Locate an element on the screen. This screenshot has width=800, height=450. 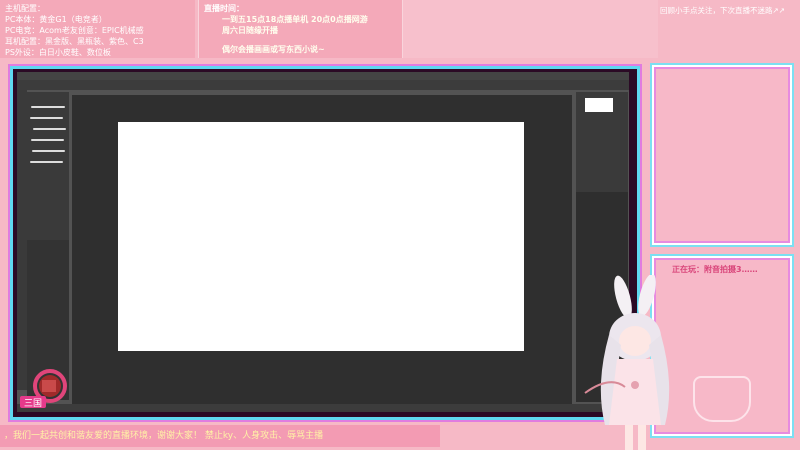
tools-panel is located at coordinates (22, 240).